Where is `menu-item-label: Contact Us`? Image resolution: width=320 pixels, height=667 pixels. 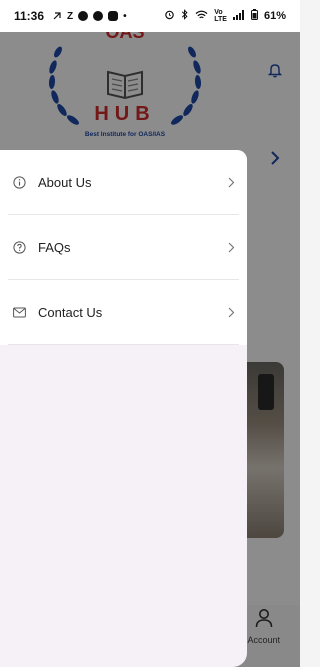 menu-item-label: Contact Us is located at coordinates (70, 312).